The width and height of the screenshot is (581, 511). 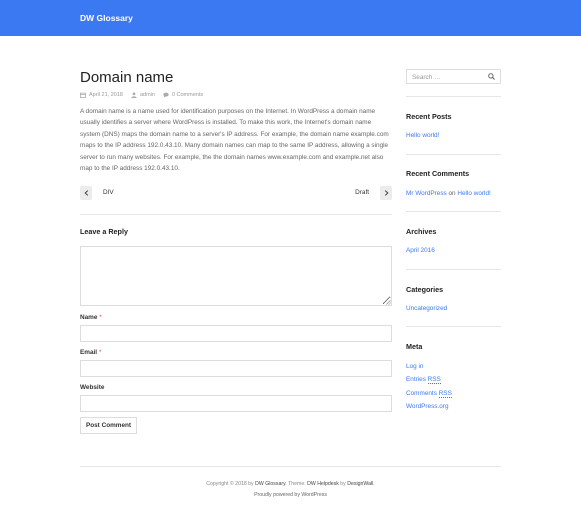 I want to click on next-post-button, so click(x=386, y=193).